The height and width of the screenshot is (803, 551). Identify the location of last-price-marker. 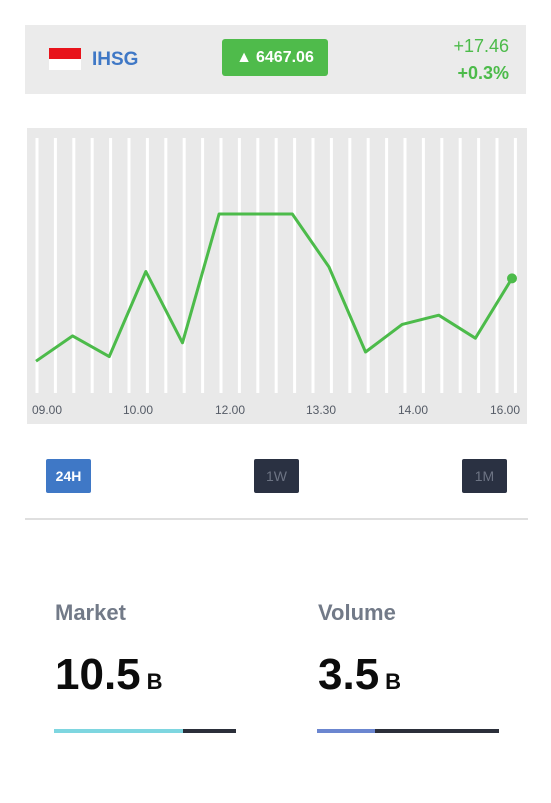
(512, 278).